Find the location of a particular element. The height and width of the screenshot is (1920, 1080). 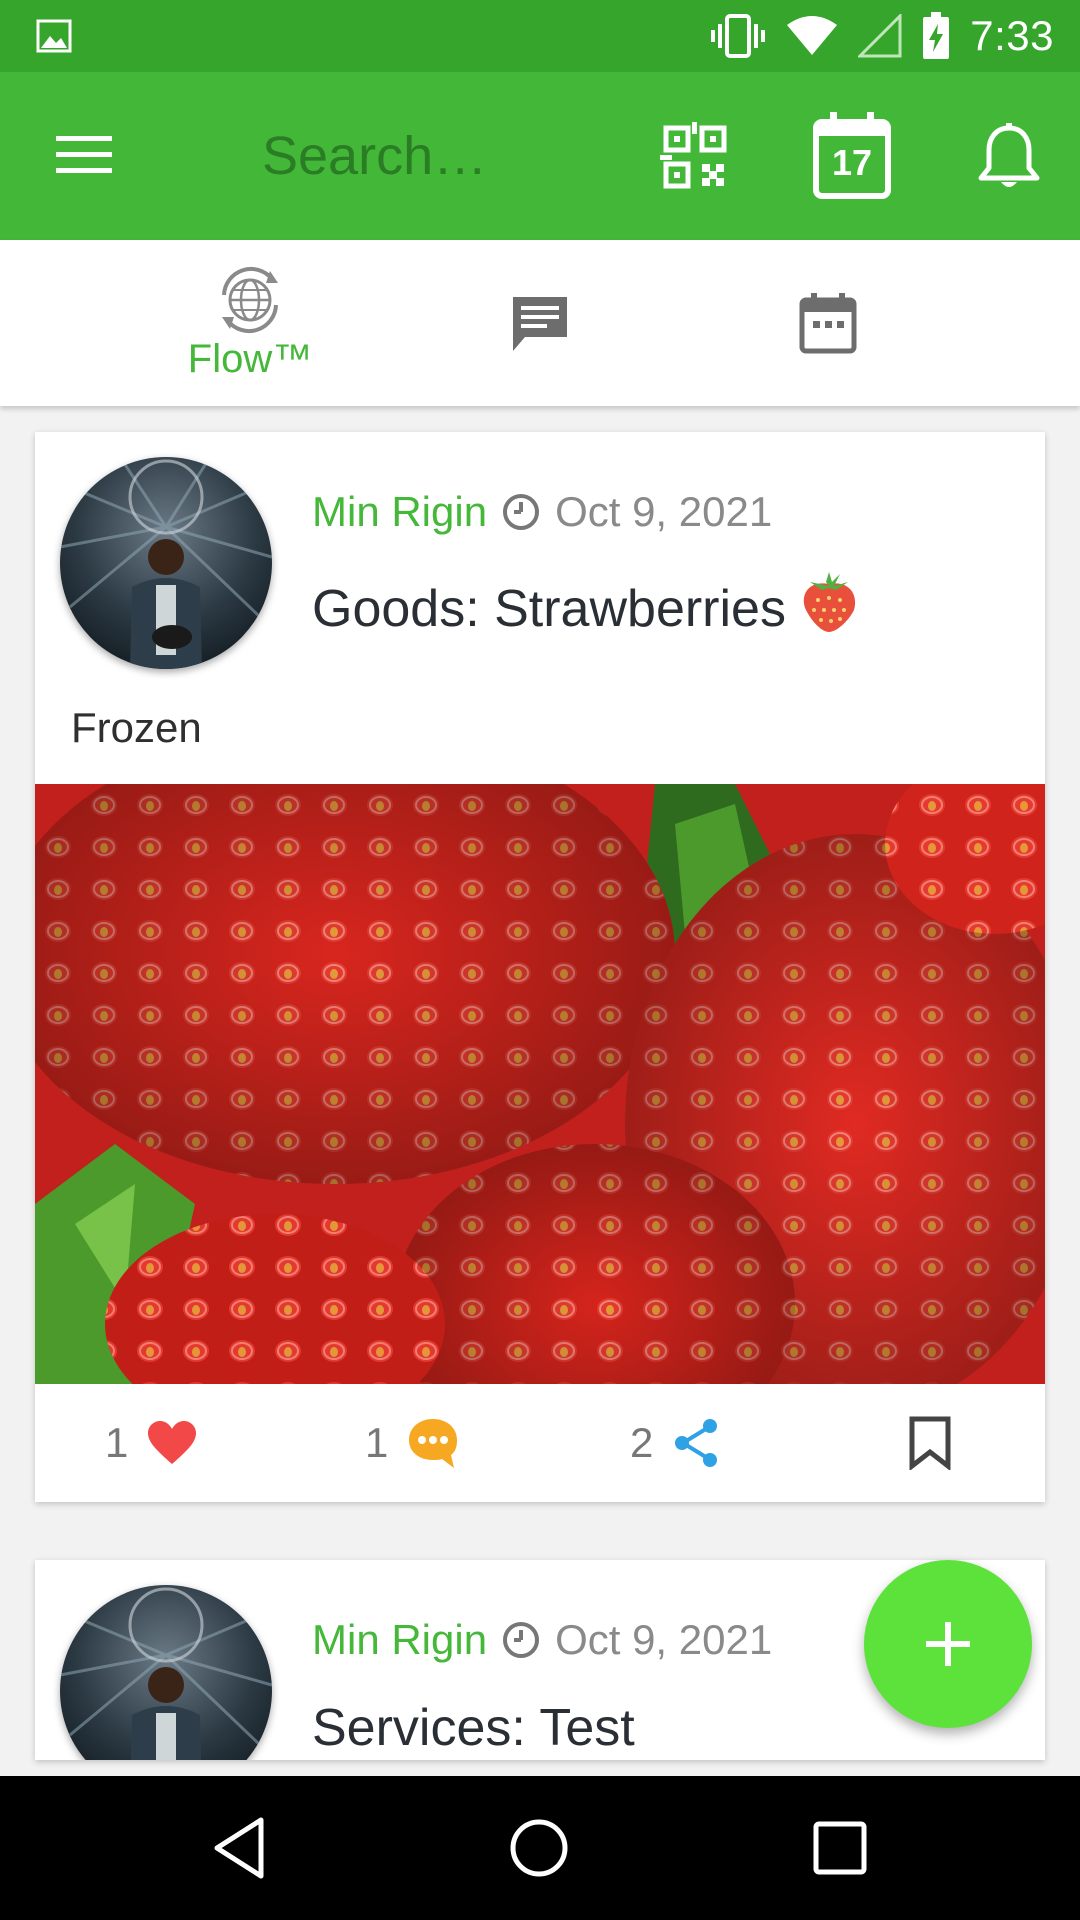

post-title: Goods: Strawberries is located at coordinates (587, 604).